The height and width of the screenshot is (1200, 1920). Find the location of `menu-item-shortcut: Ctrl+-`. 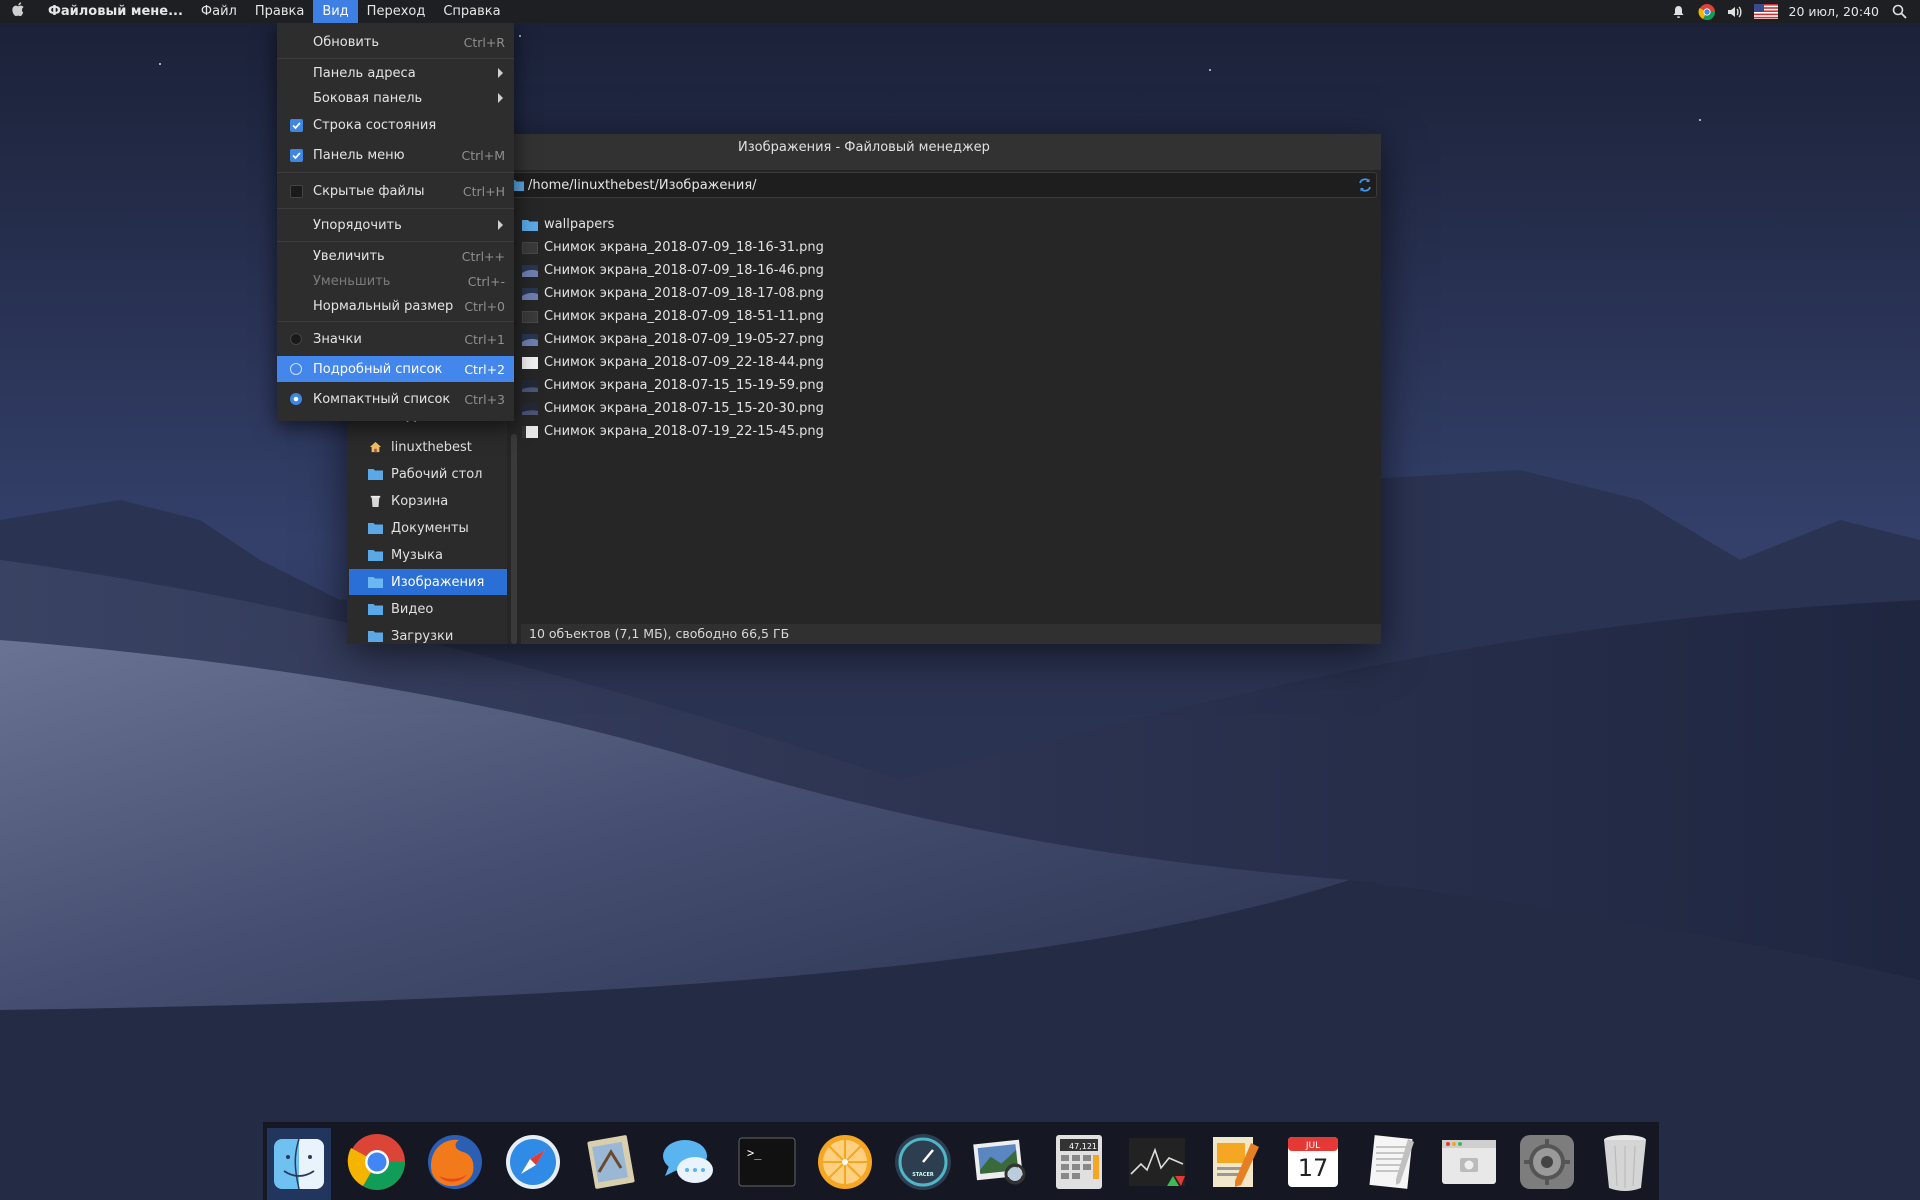

menu-item-shortcut: Ctrl+- is located at coordinates (486, 281).